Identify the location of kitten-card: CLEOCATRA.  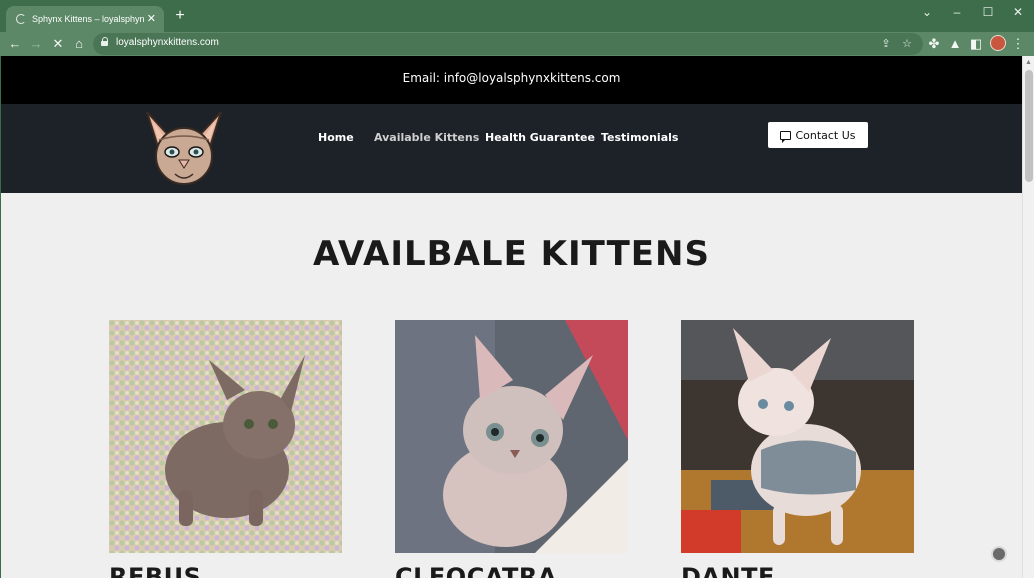
(511, 449).